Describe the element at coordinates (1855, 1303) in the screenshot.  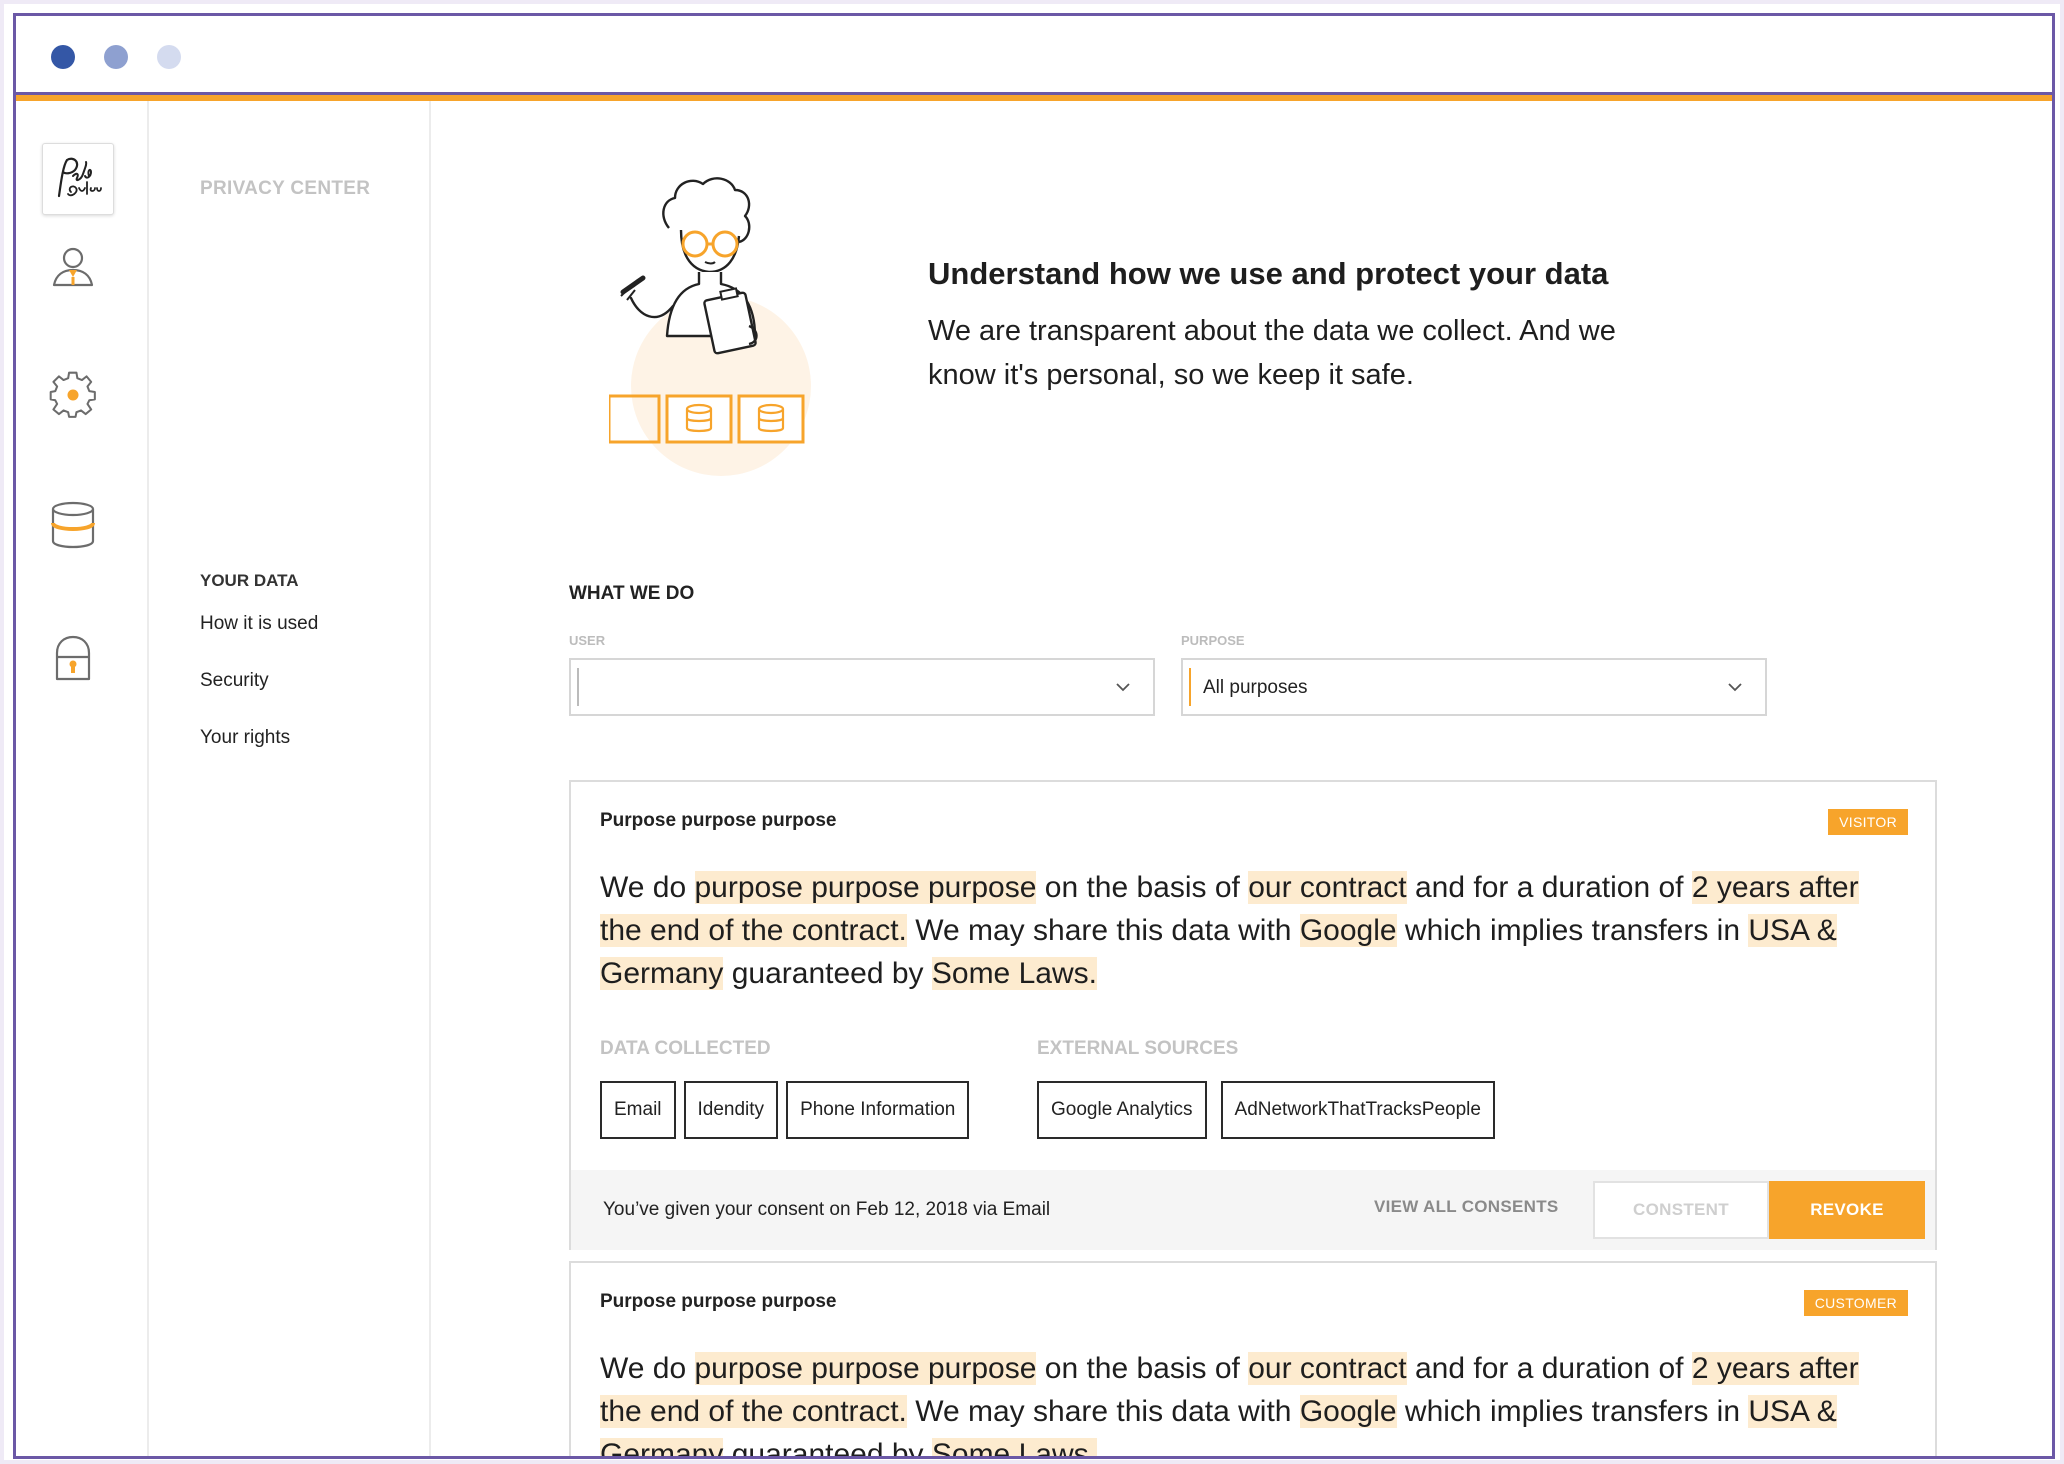
I see `status-badge: CUSTOMER` at that location.